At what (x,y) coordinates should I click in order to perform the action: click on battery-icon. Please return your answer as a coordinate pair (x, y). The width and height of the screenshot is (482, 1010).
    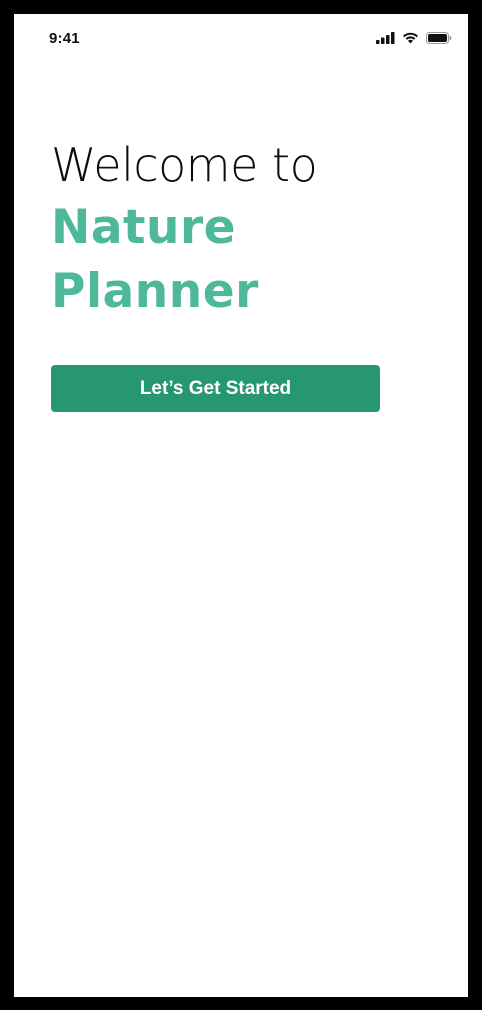
    Looking at the image, I should click on (439, 38).